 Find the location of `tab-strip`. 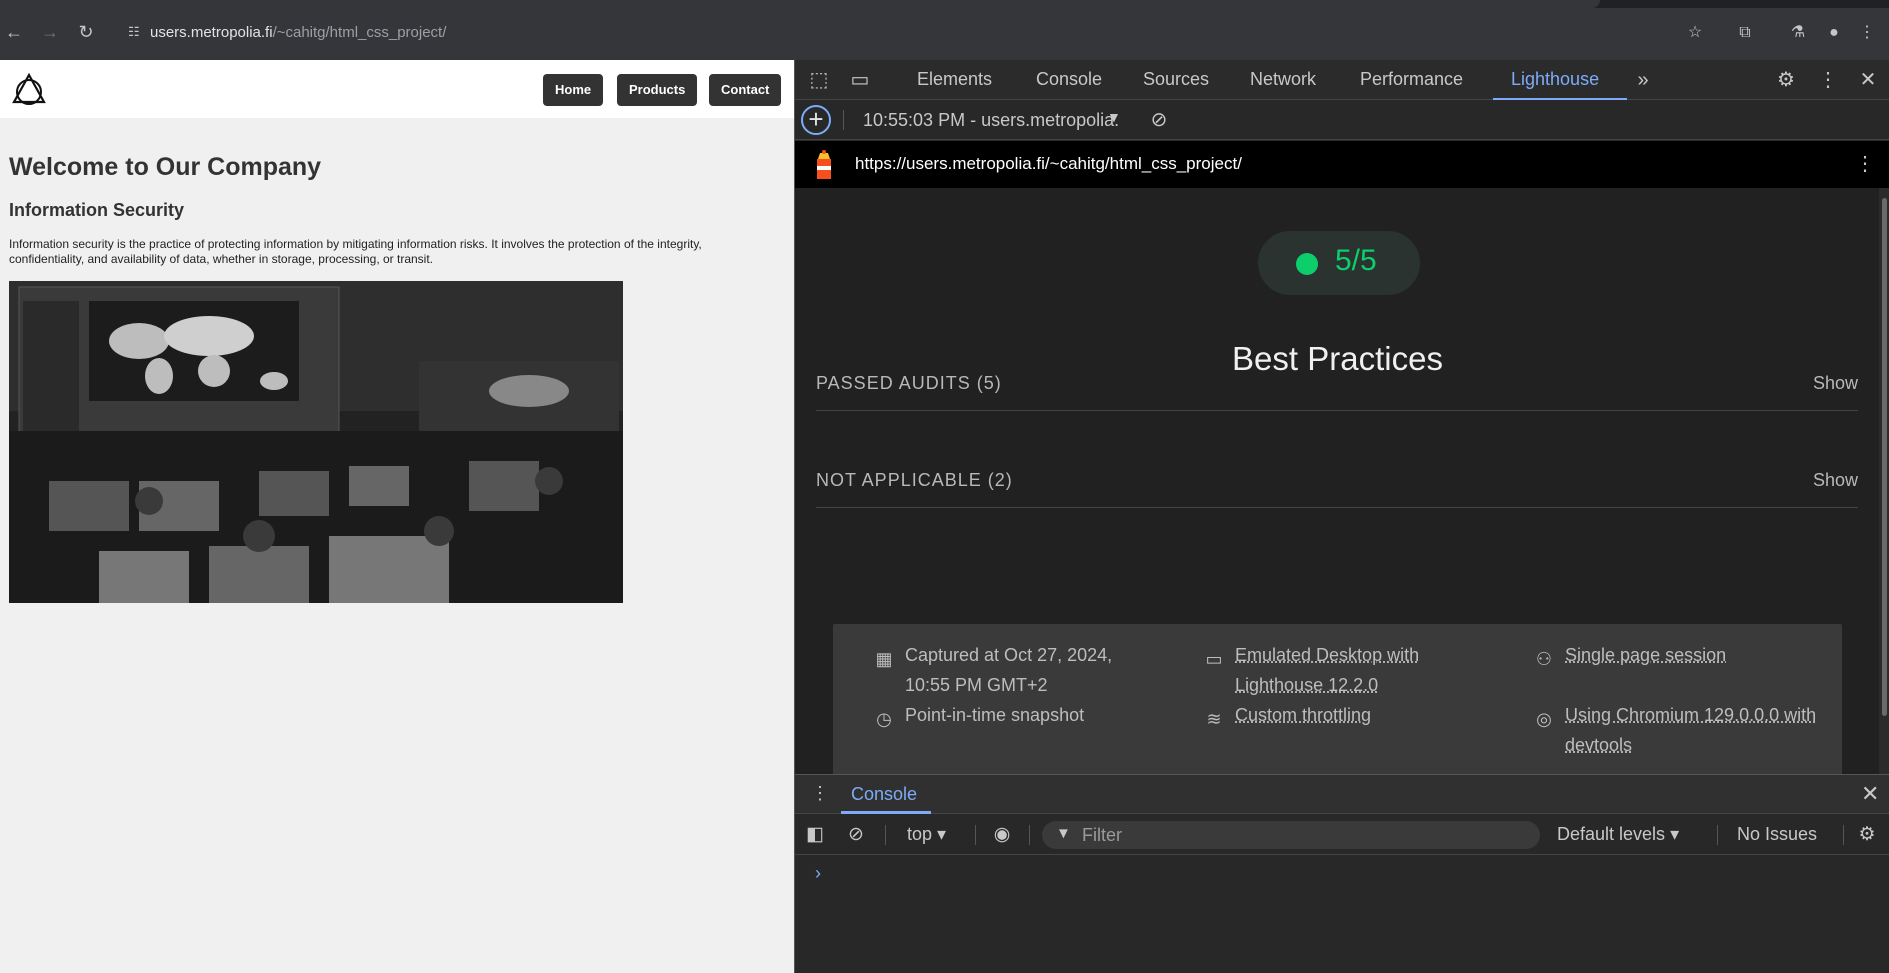

tab-strip is located at coordinates (944, 4).